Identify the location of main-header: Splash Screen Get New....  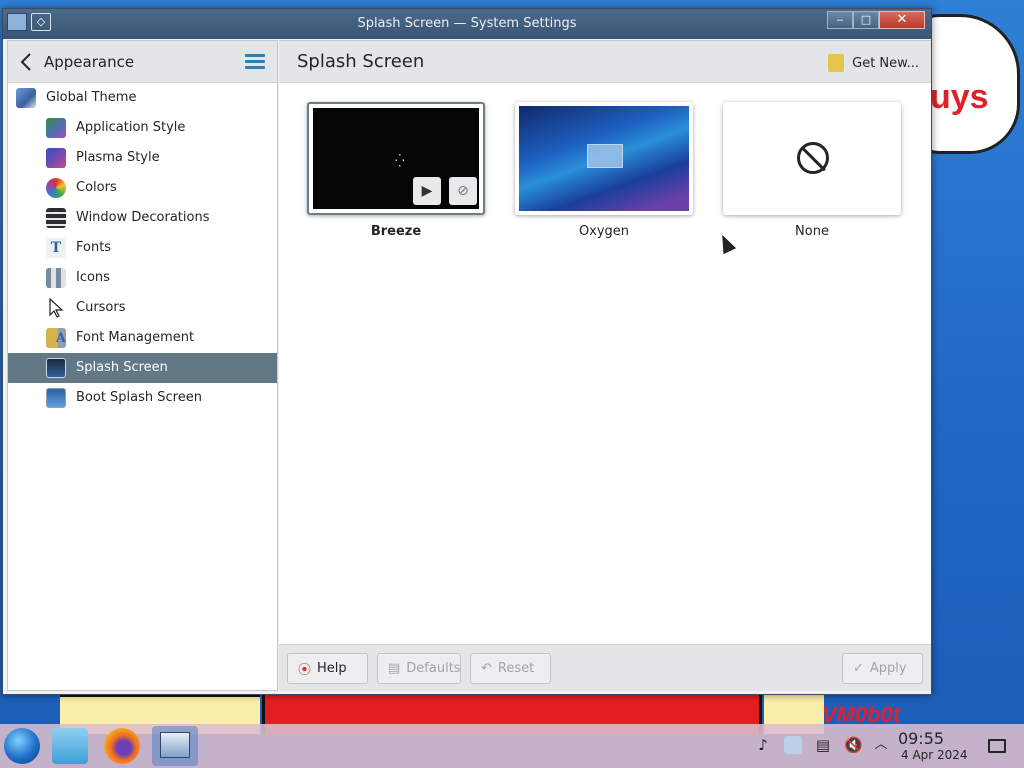
(605, 62).